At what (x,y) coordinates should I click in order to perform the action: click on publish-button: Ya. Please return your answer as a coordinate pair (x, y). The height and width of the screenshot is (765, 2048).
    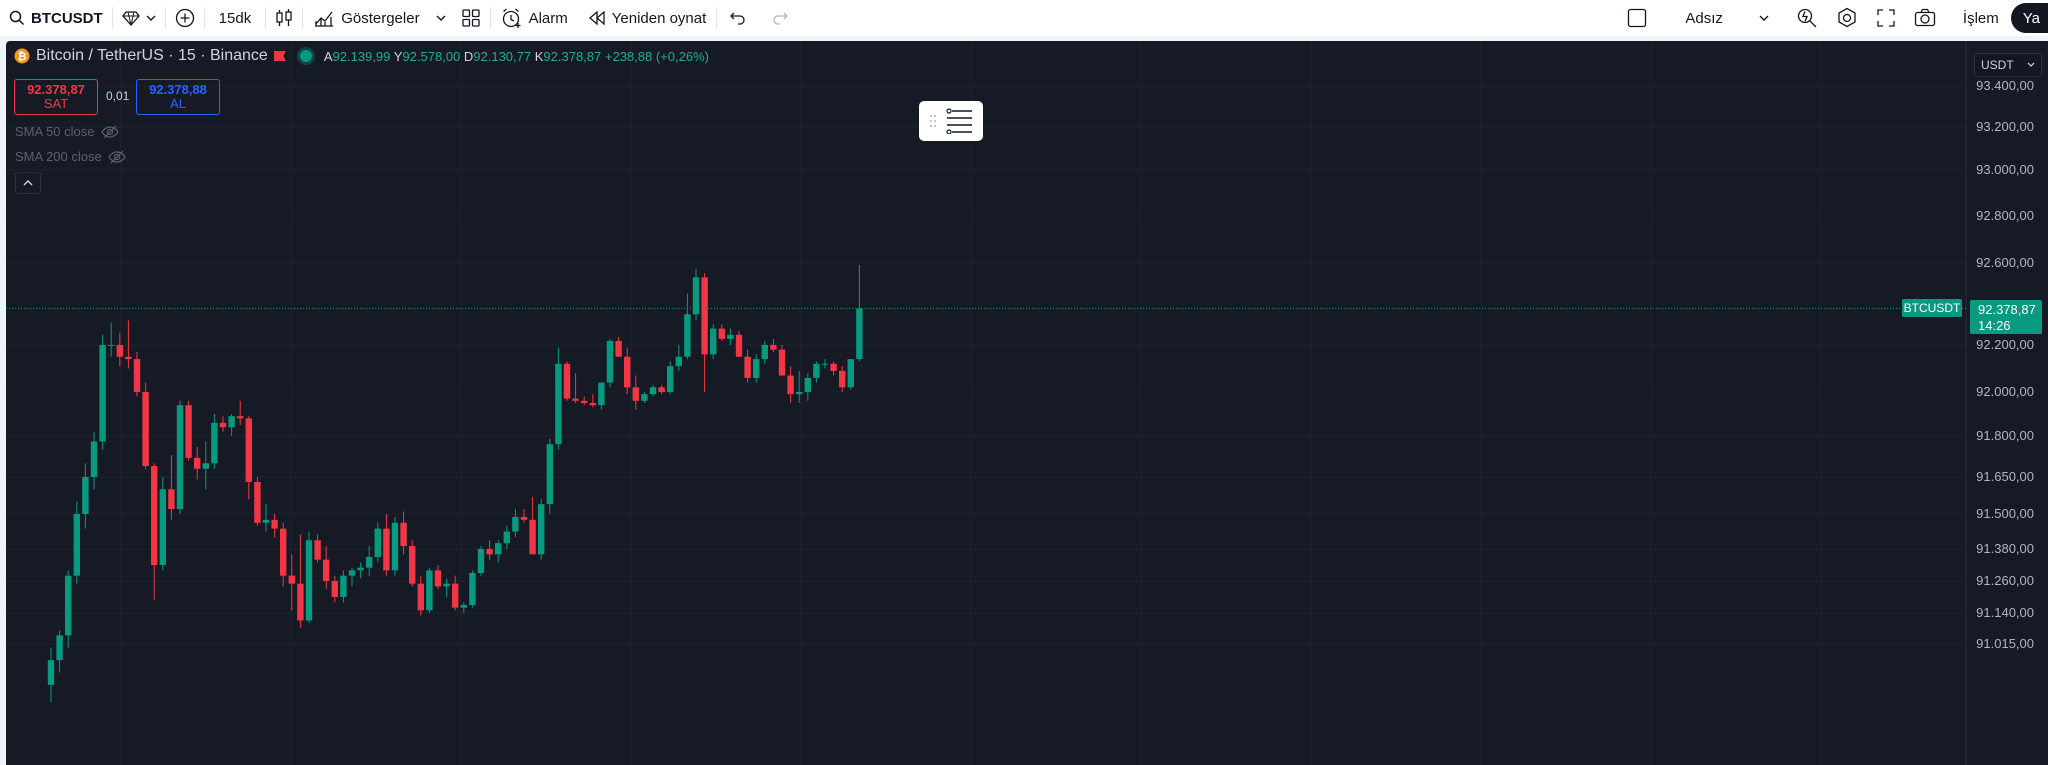
    Looking at the image, I should click on (2029, 18).